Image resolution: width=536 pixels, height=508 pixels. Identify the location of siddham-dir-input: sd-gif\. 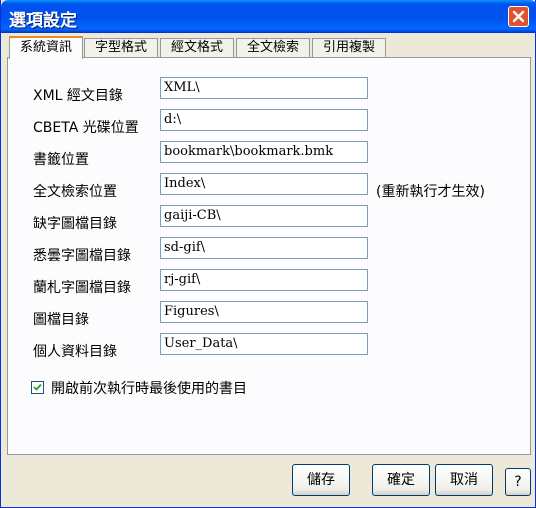
(264, 248).